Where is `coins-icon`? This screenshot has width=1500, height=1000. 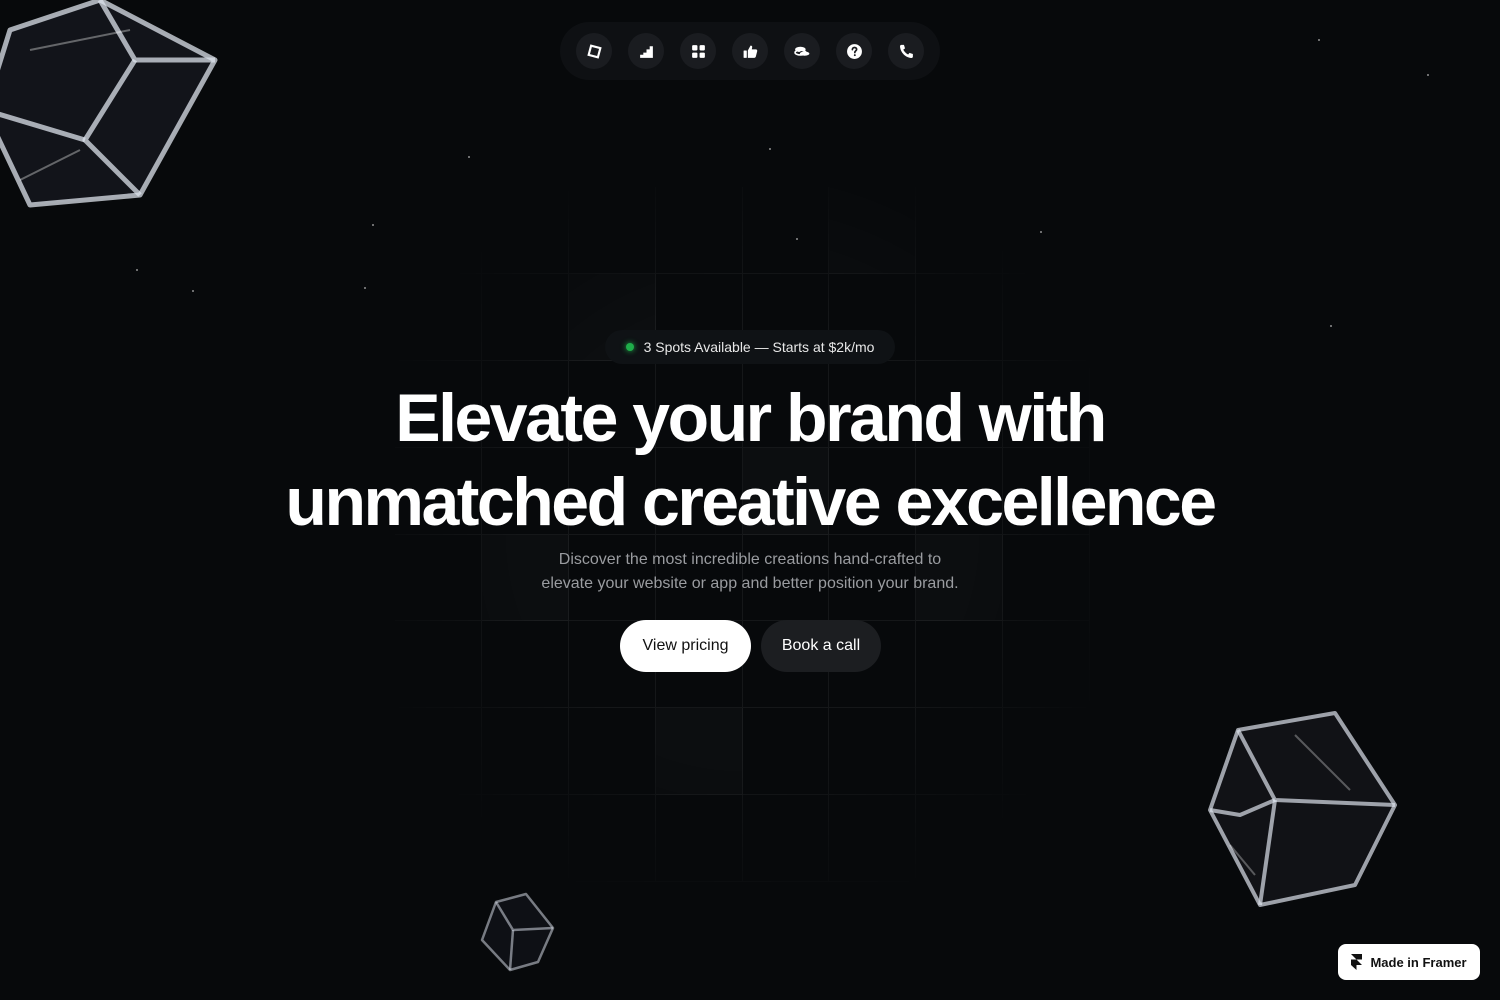
coins-icon is located at coordinates (801, 51).